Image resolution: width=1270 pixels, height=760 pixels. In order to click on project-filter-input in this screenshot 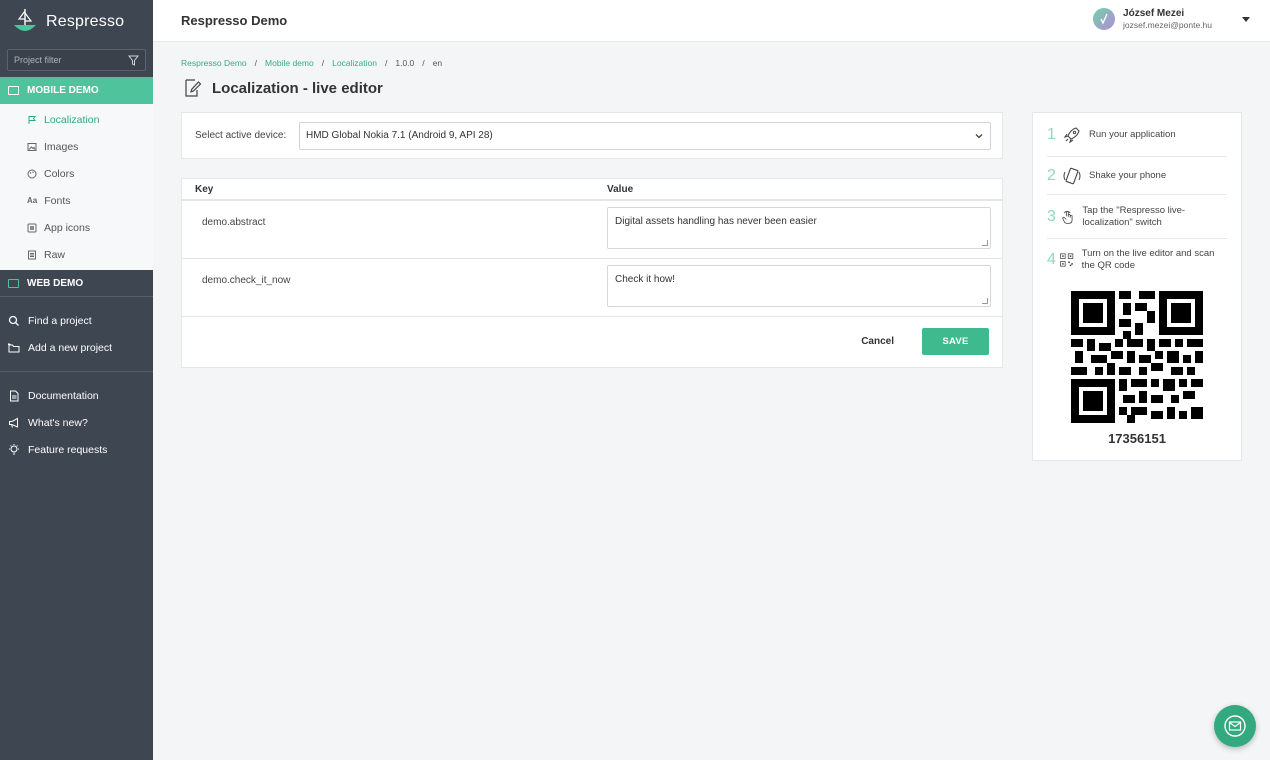, I will do `click(64, 60)`.